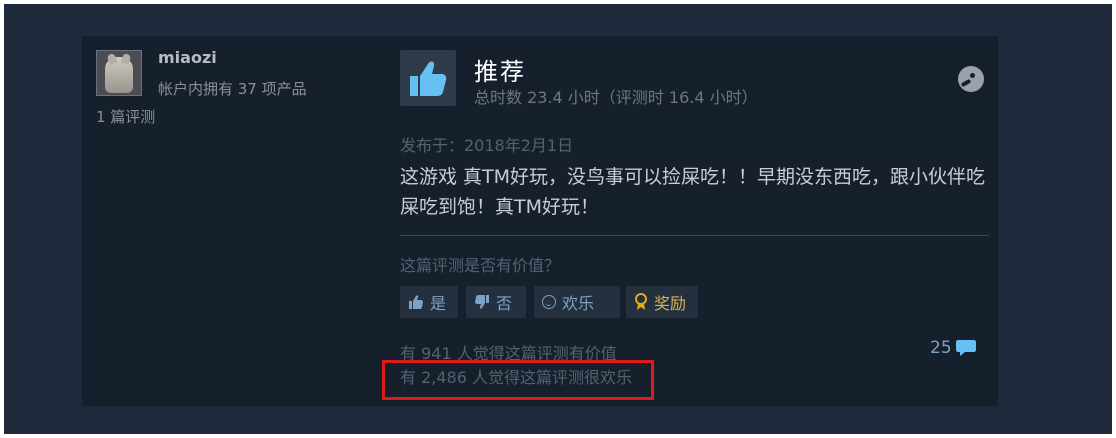 The width and height of the screenshot is (1116, 438). Describe the element at coordinates (616, 97) in the screenshot. I see `playtime-hours: 总时数 23.4 小时（评测时 16.4 小时）` at that location.